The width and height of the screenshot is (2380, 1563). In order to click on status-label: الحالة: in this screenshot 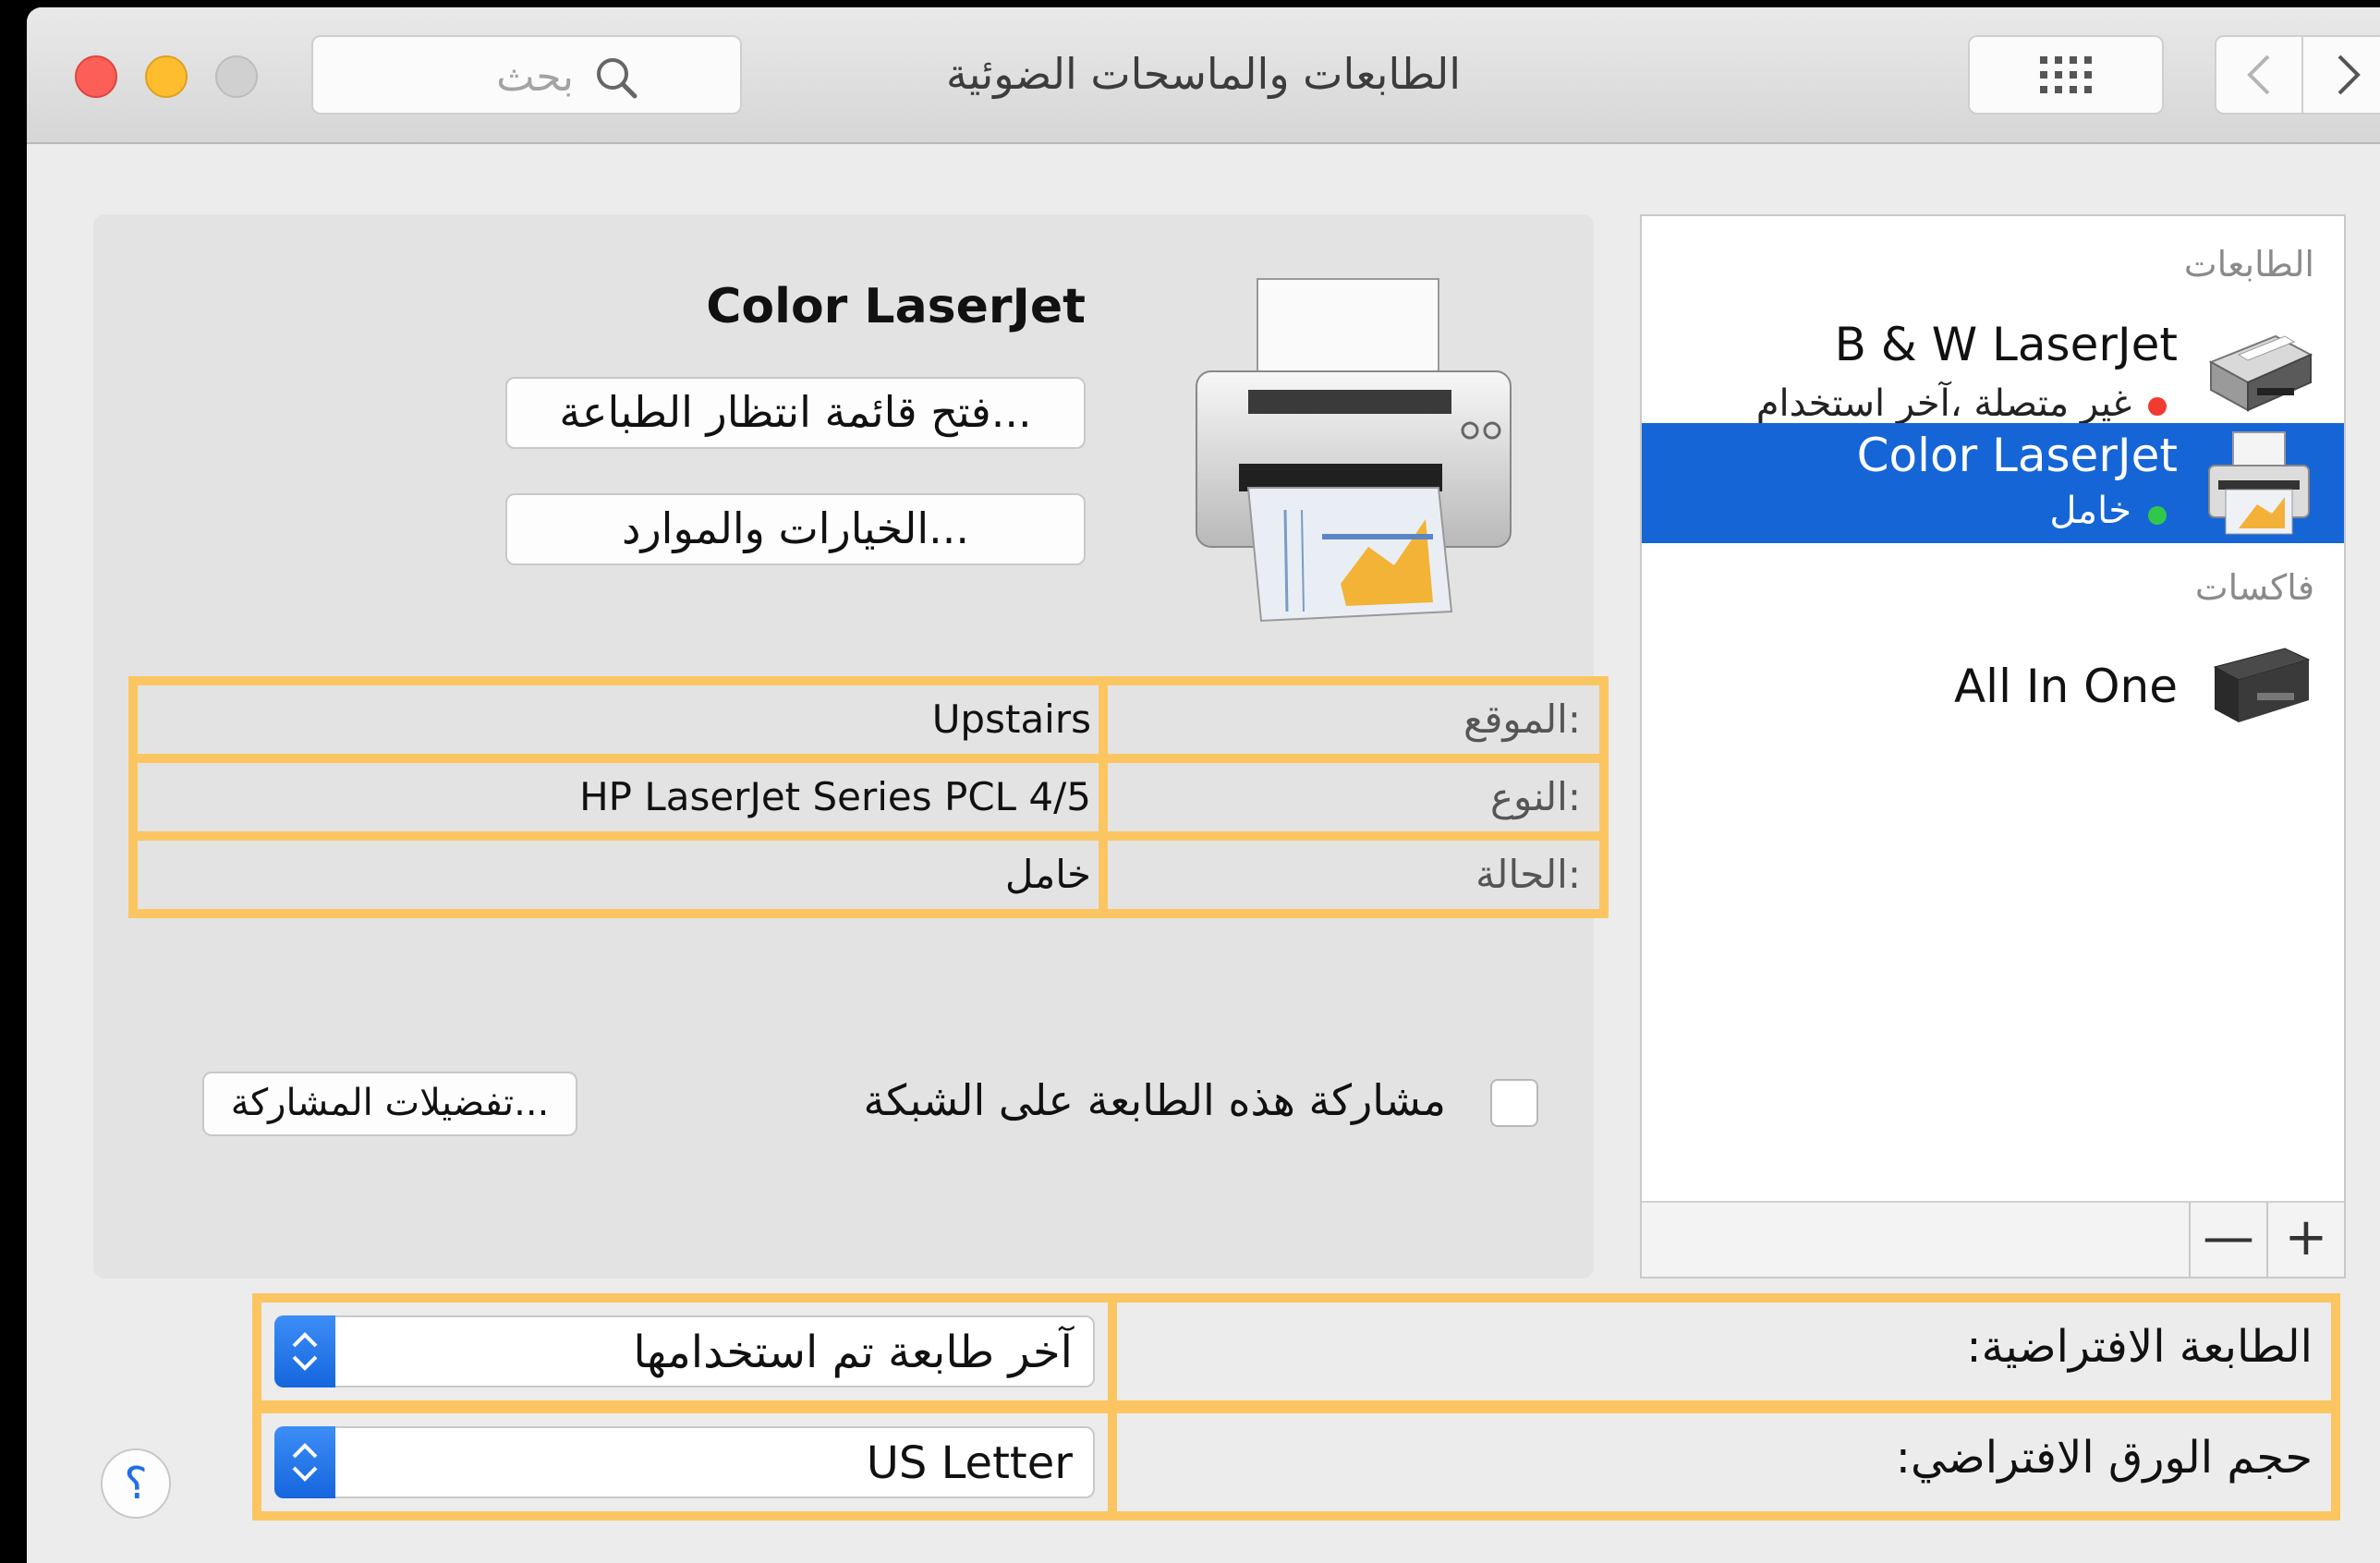, I will do `click(1528, 874)`.